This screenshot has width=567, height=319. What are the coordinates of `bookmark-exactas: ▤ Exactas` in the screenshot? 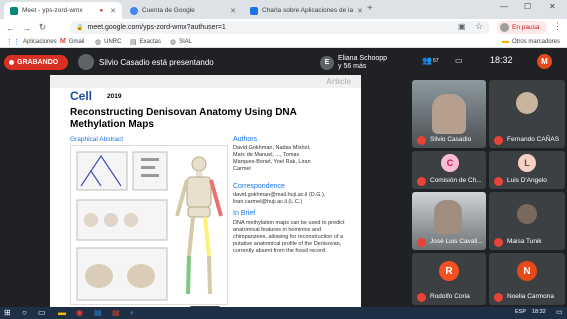 It's located at (145, 42).